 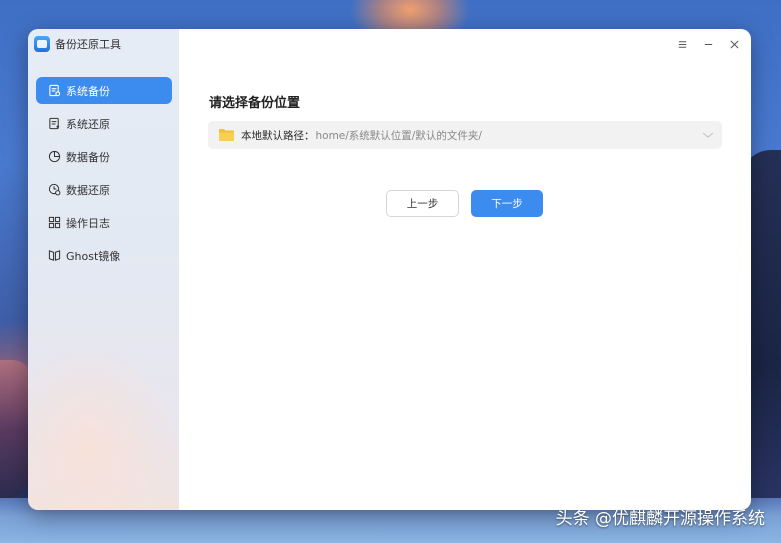 I want to click on sidebar-item-label: 系统还原, so click(x=88, y=124).